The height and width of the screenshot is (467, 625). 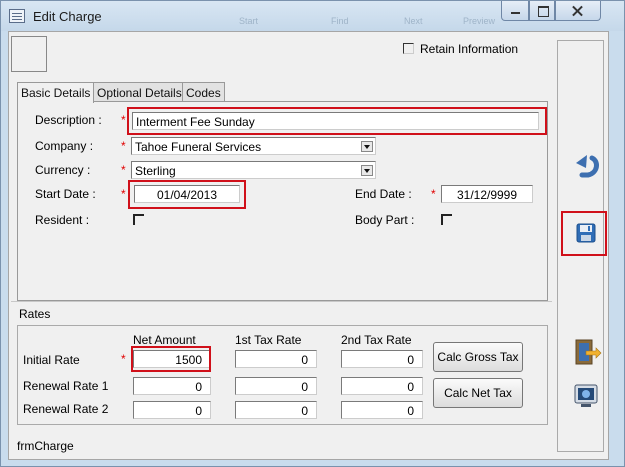 I want to click on company-required-mark: *, so click(x=123, y=146).